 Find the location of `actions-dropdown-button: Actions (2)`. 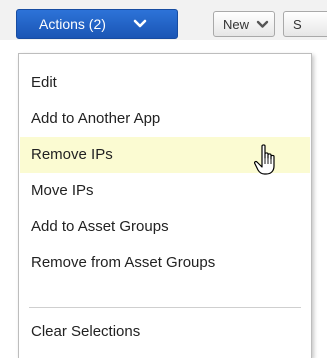

actions-dropdown-button: Actions (2) is located at coordinates (97, 24).